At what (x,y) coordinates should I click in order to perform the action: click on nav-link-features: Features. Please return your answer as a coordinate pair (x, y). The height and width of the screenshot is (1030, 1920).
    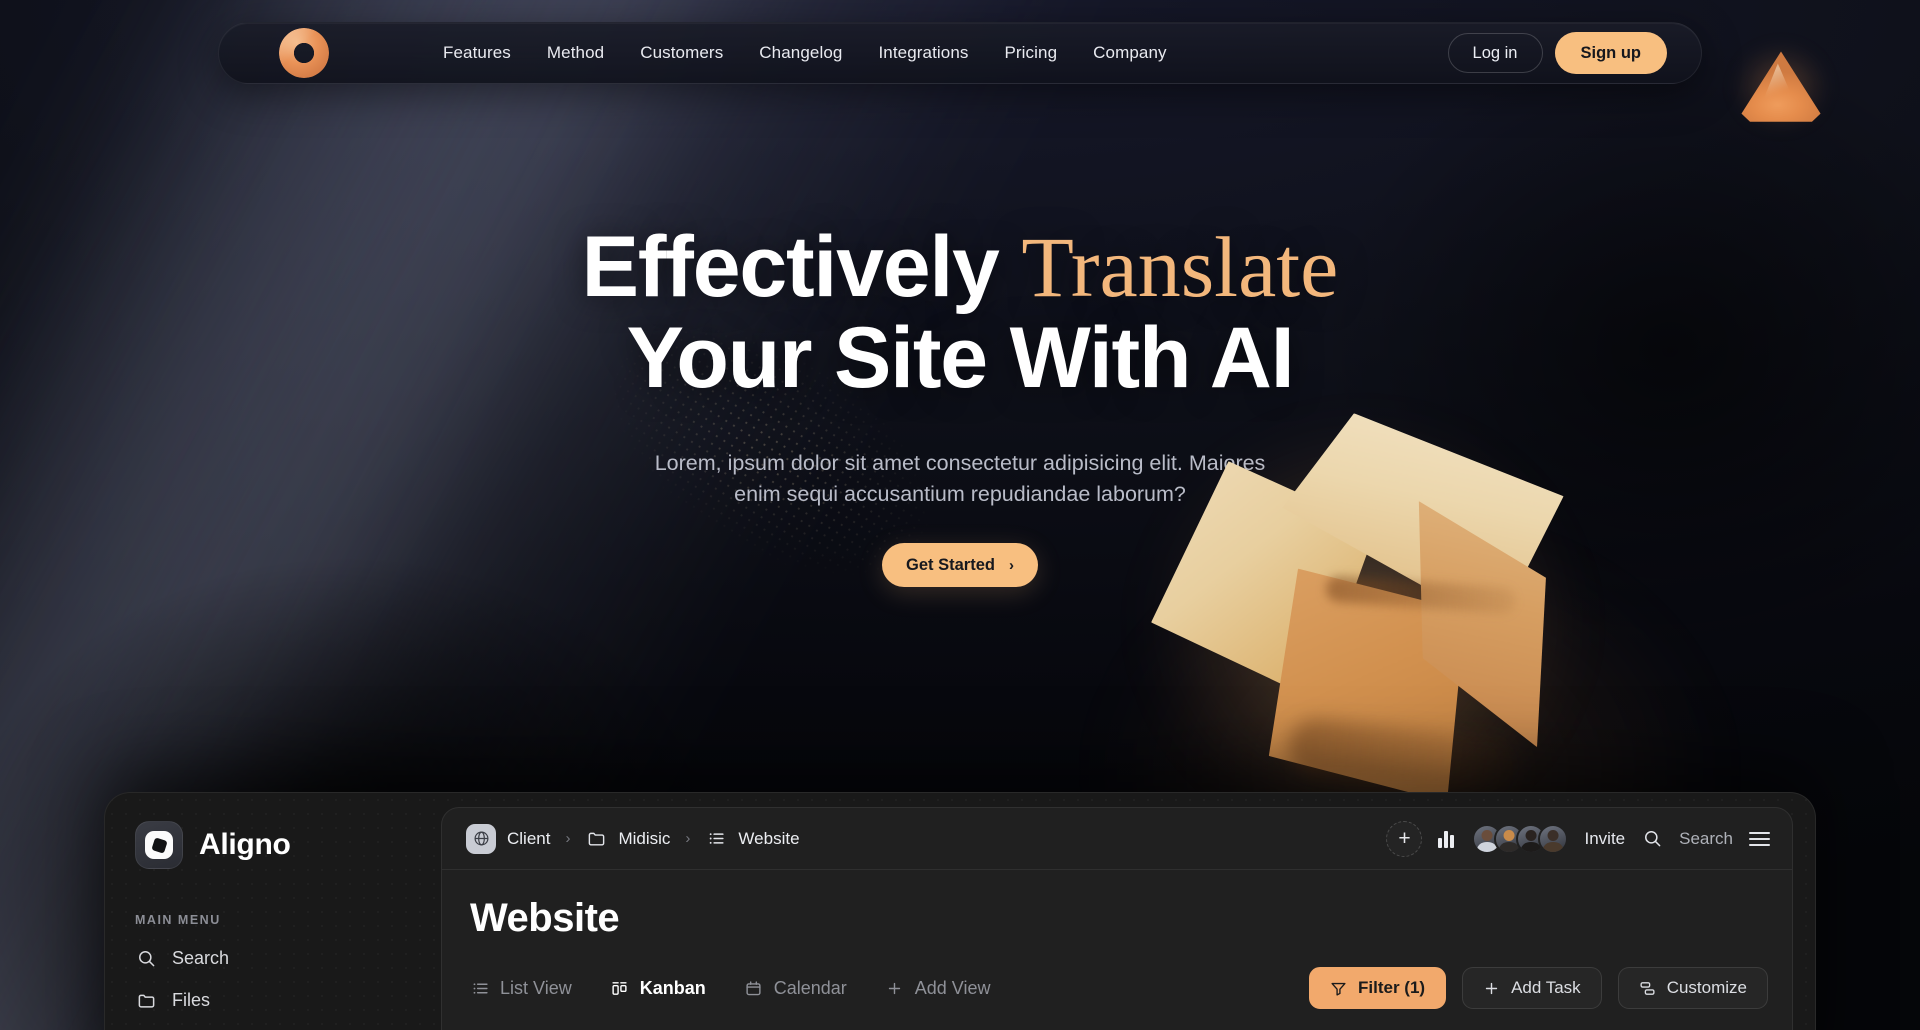
    Looking at the image, I should click on (477, 53).